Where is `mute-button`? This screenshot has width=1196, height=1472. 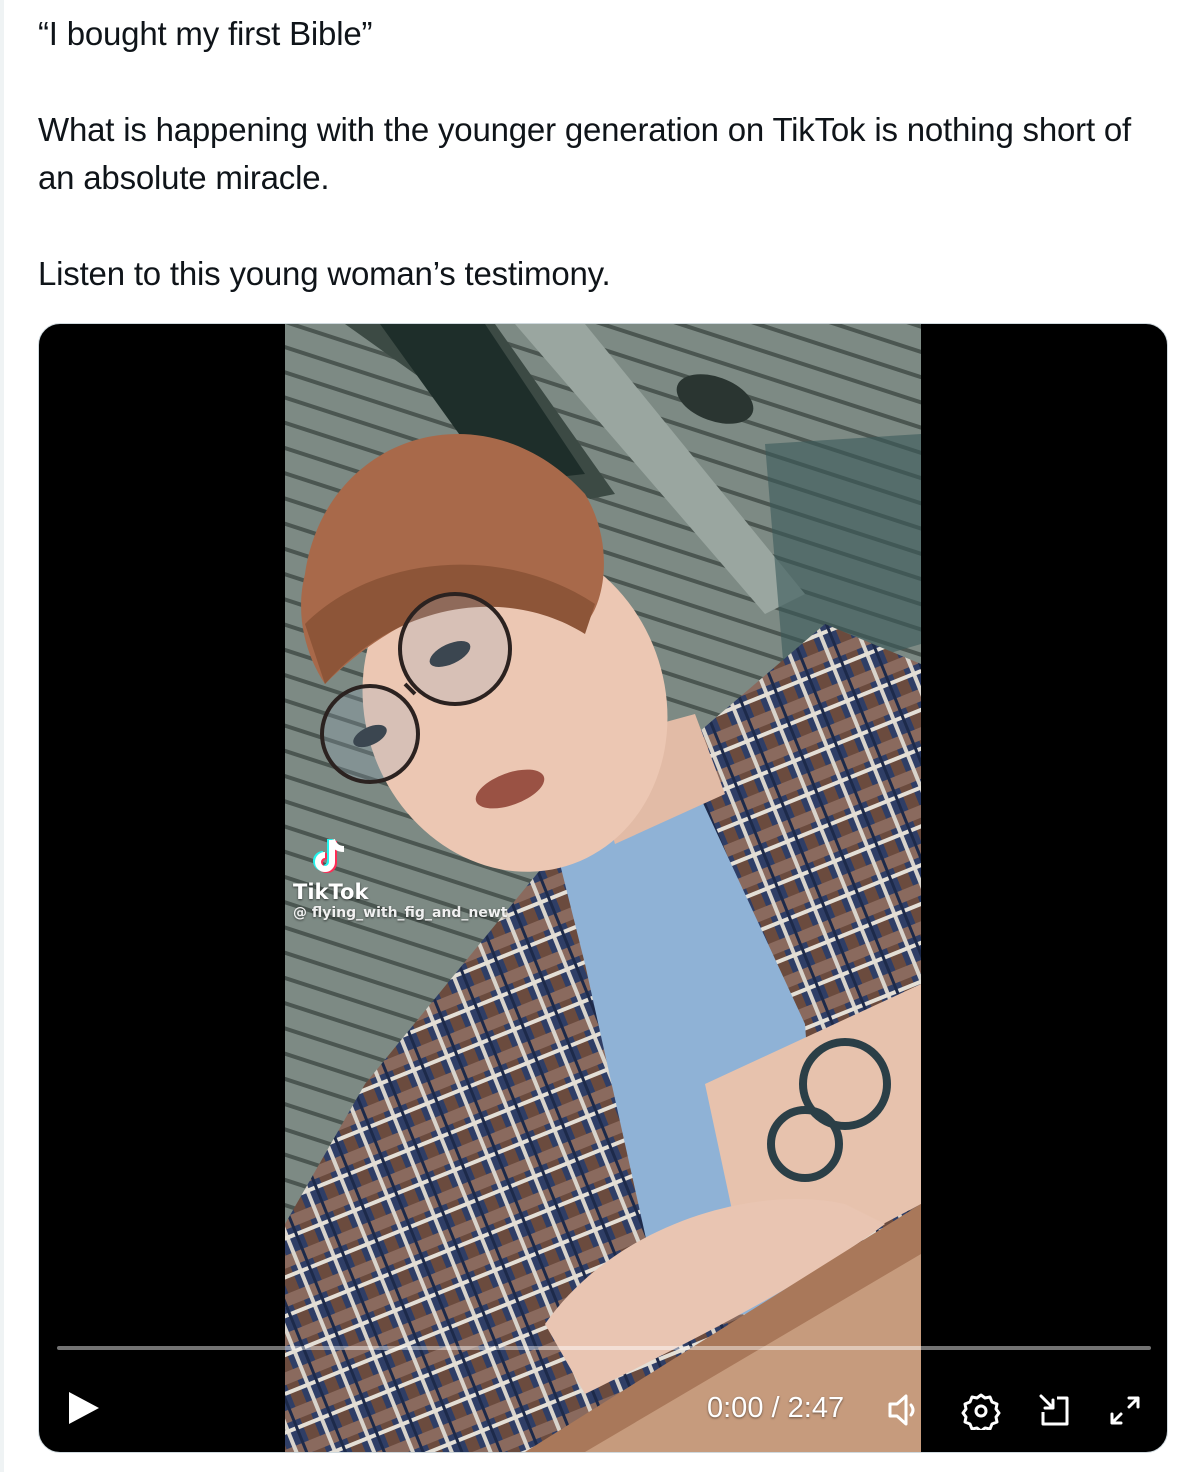 mute-button is located at coordinates (905, 1410).